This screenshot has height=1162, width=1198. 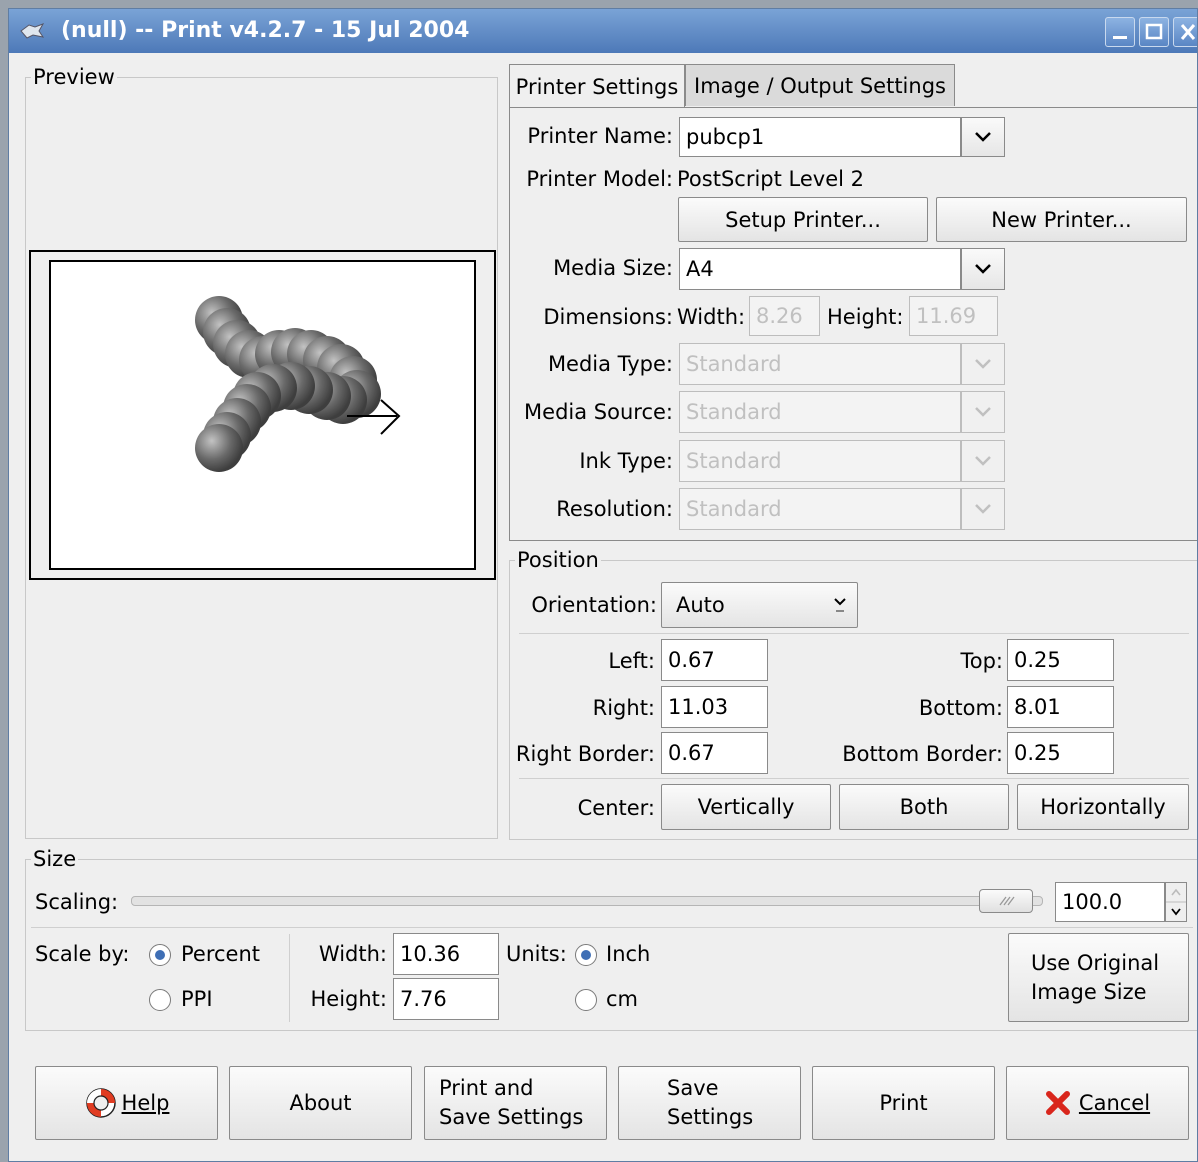 I want to click on tab-printer-settings: Printer Settings, so click(x=597, y=86).